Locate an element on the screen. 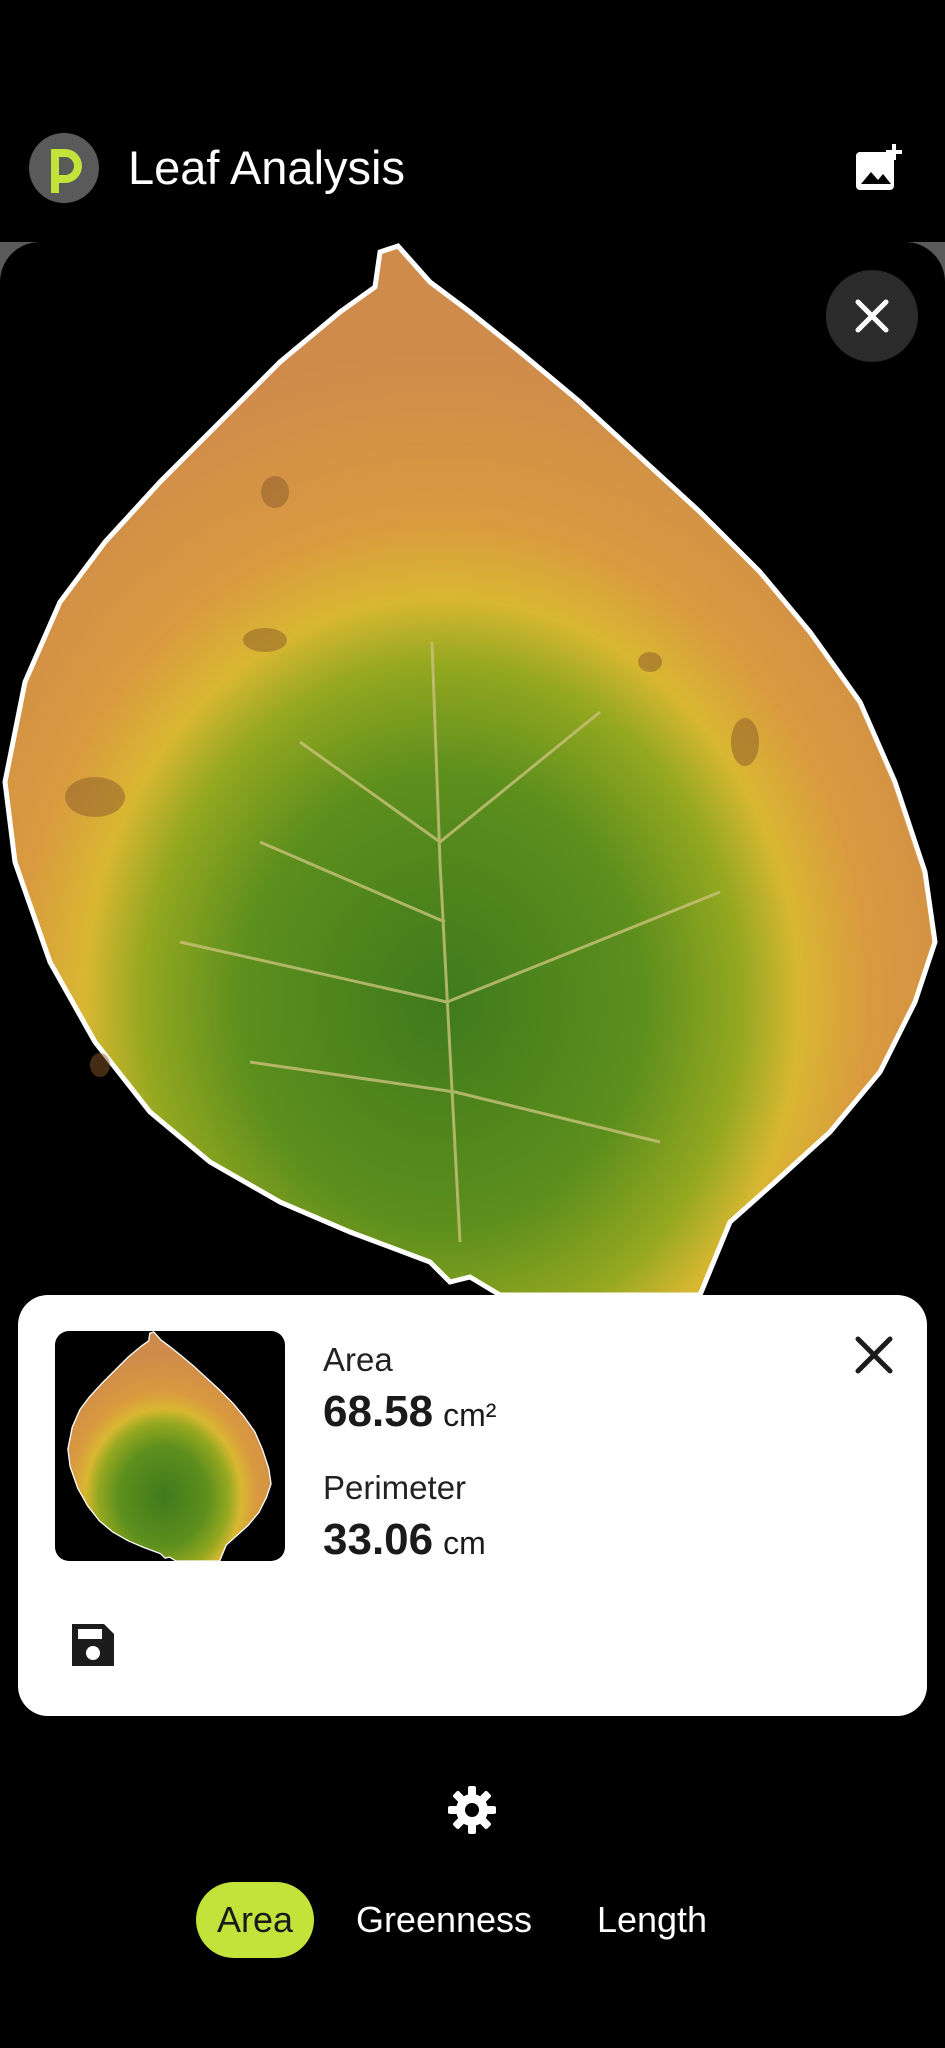 This screenshot has height=2048, width=945. save-icon is located at coordinates (93, 1645).